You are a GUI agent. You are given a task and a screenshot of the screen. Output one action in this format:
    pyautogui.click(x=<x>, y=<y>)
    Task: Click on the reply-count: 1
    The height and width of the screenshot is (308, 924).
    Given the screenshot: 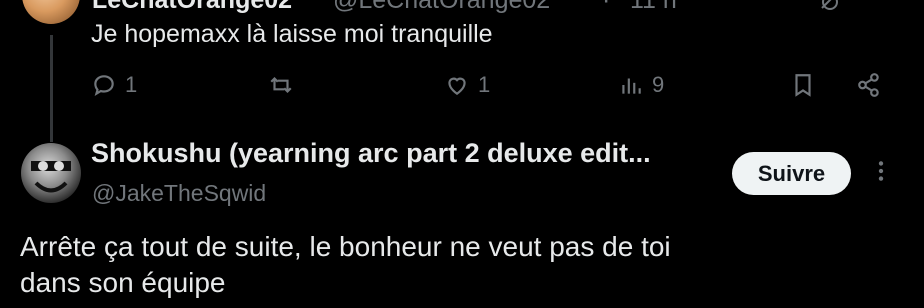 What is the action you would take?
    pyautogui.click(x=131, y=84)
    